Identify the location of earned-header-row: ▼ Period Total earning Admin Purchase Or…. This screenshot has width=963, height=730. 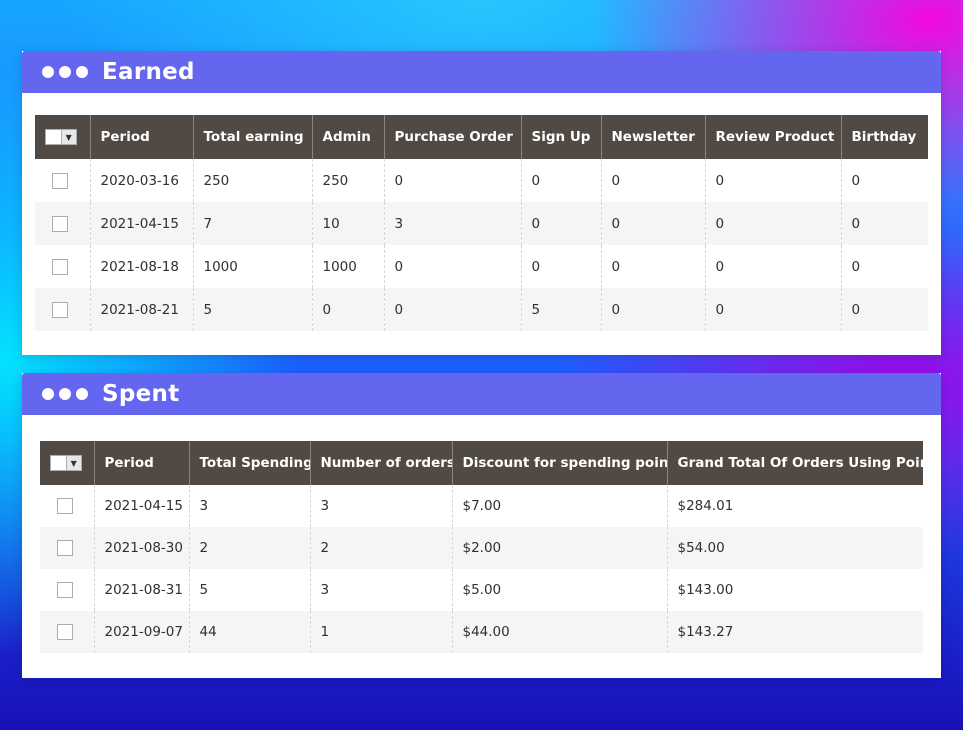
(481, 137).